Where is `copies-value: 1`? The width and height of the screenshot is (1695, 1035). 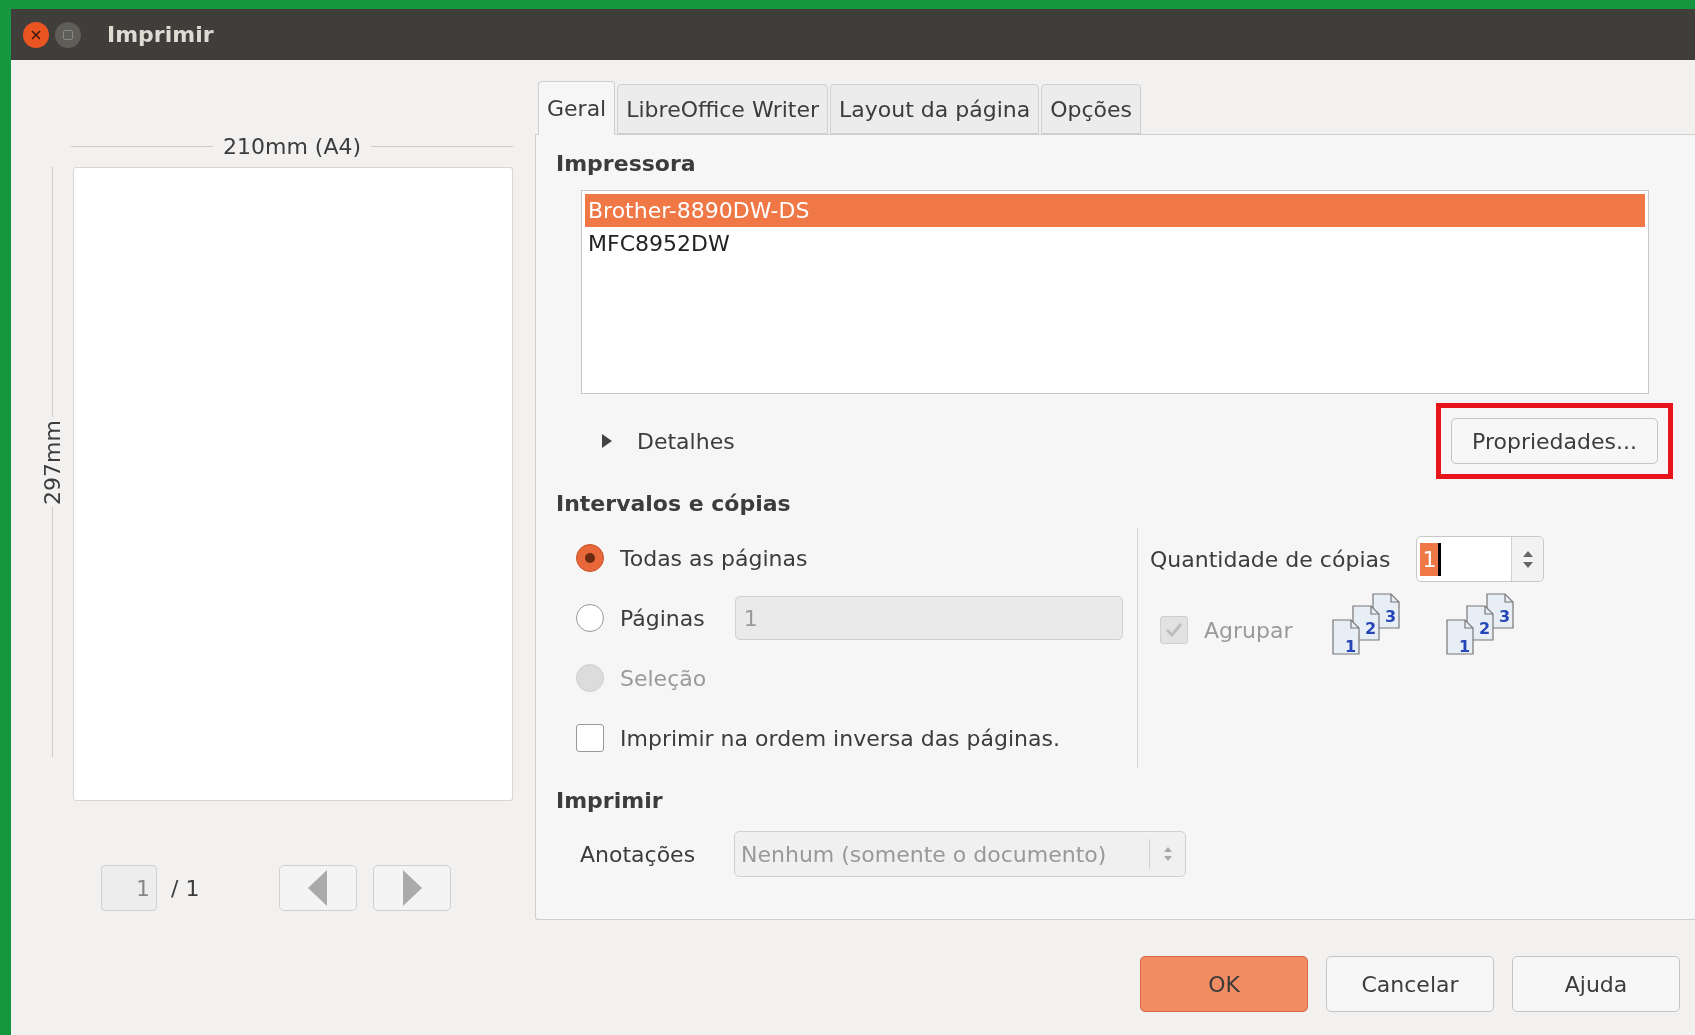 copies-value: 1 is located at coordinates (1431, 559).